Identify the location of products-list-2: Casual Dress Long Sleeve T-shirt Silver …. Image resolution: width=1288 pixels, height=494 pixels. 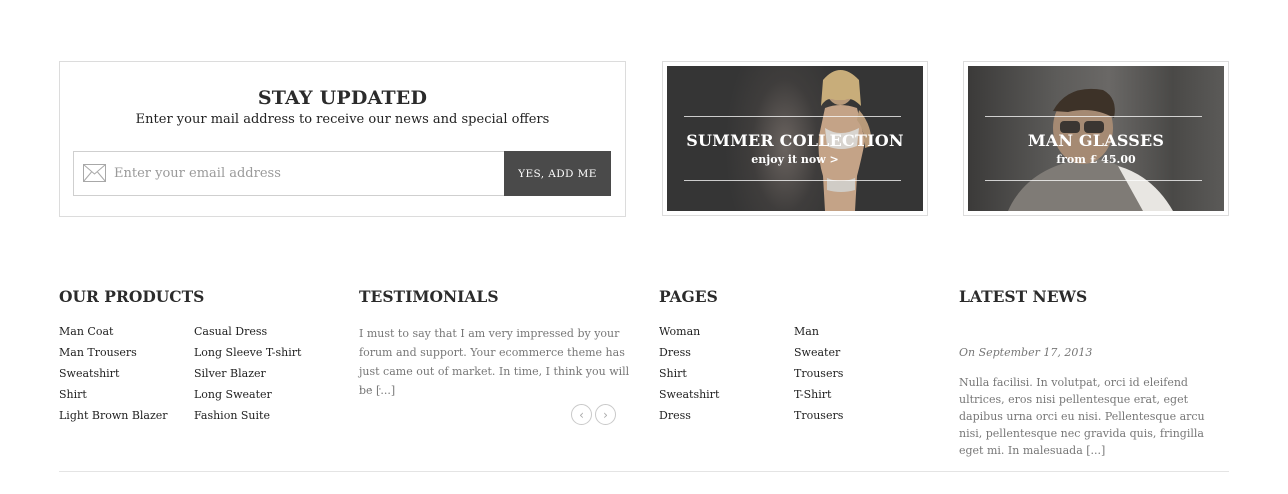
(247, 376).